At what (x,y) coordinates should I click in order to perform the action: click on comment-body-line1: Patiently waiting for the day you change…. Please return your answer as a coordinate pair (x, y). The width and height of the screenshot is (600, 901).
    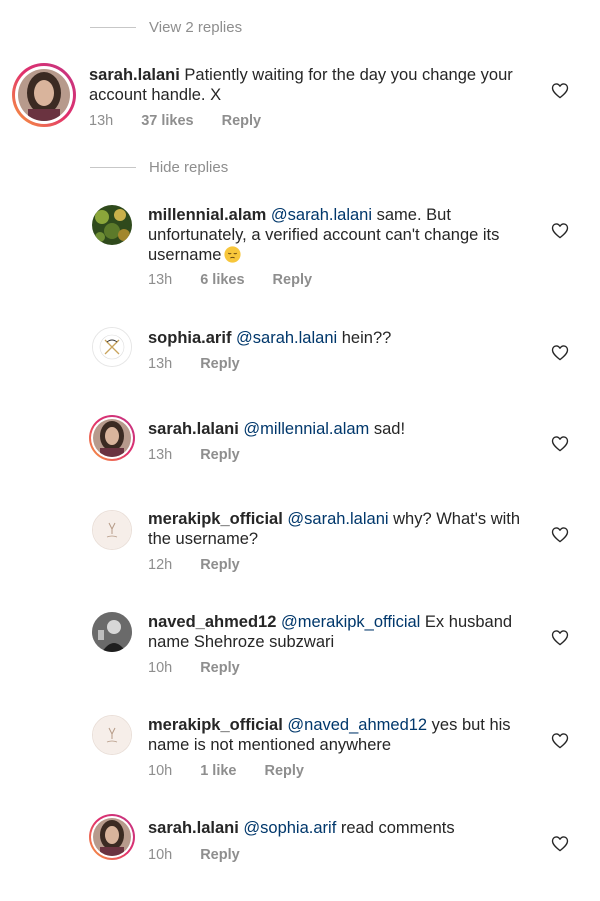
    Looking at the image, I should click on (348, 75).